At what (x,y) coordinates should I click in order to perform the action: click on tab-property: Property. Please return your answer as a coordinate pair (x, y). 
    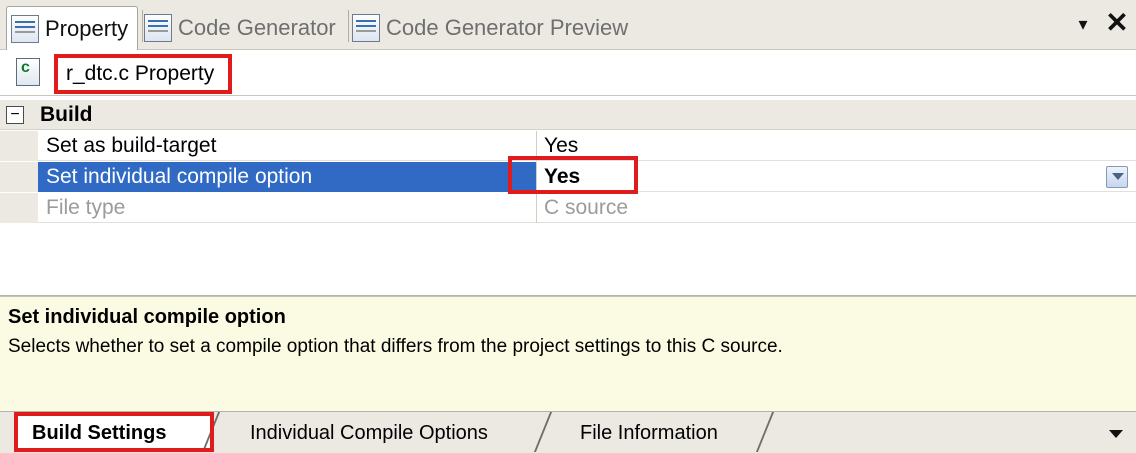
    Looking at the image, I should click on (72, 28).